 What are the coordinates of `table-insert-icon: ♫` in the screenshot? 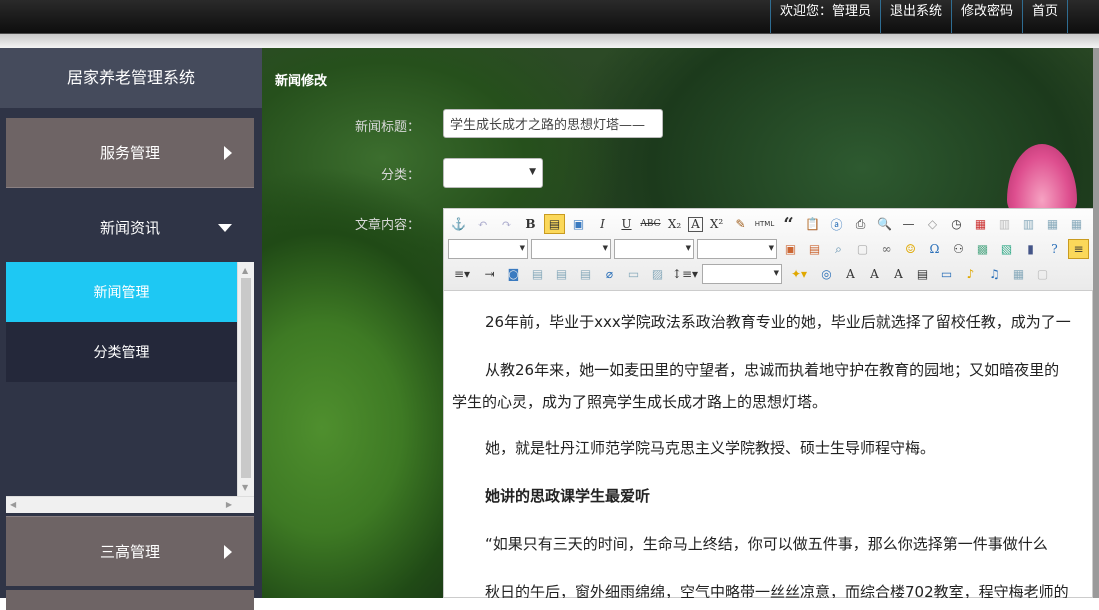 It's located at (994, 274).